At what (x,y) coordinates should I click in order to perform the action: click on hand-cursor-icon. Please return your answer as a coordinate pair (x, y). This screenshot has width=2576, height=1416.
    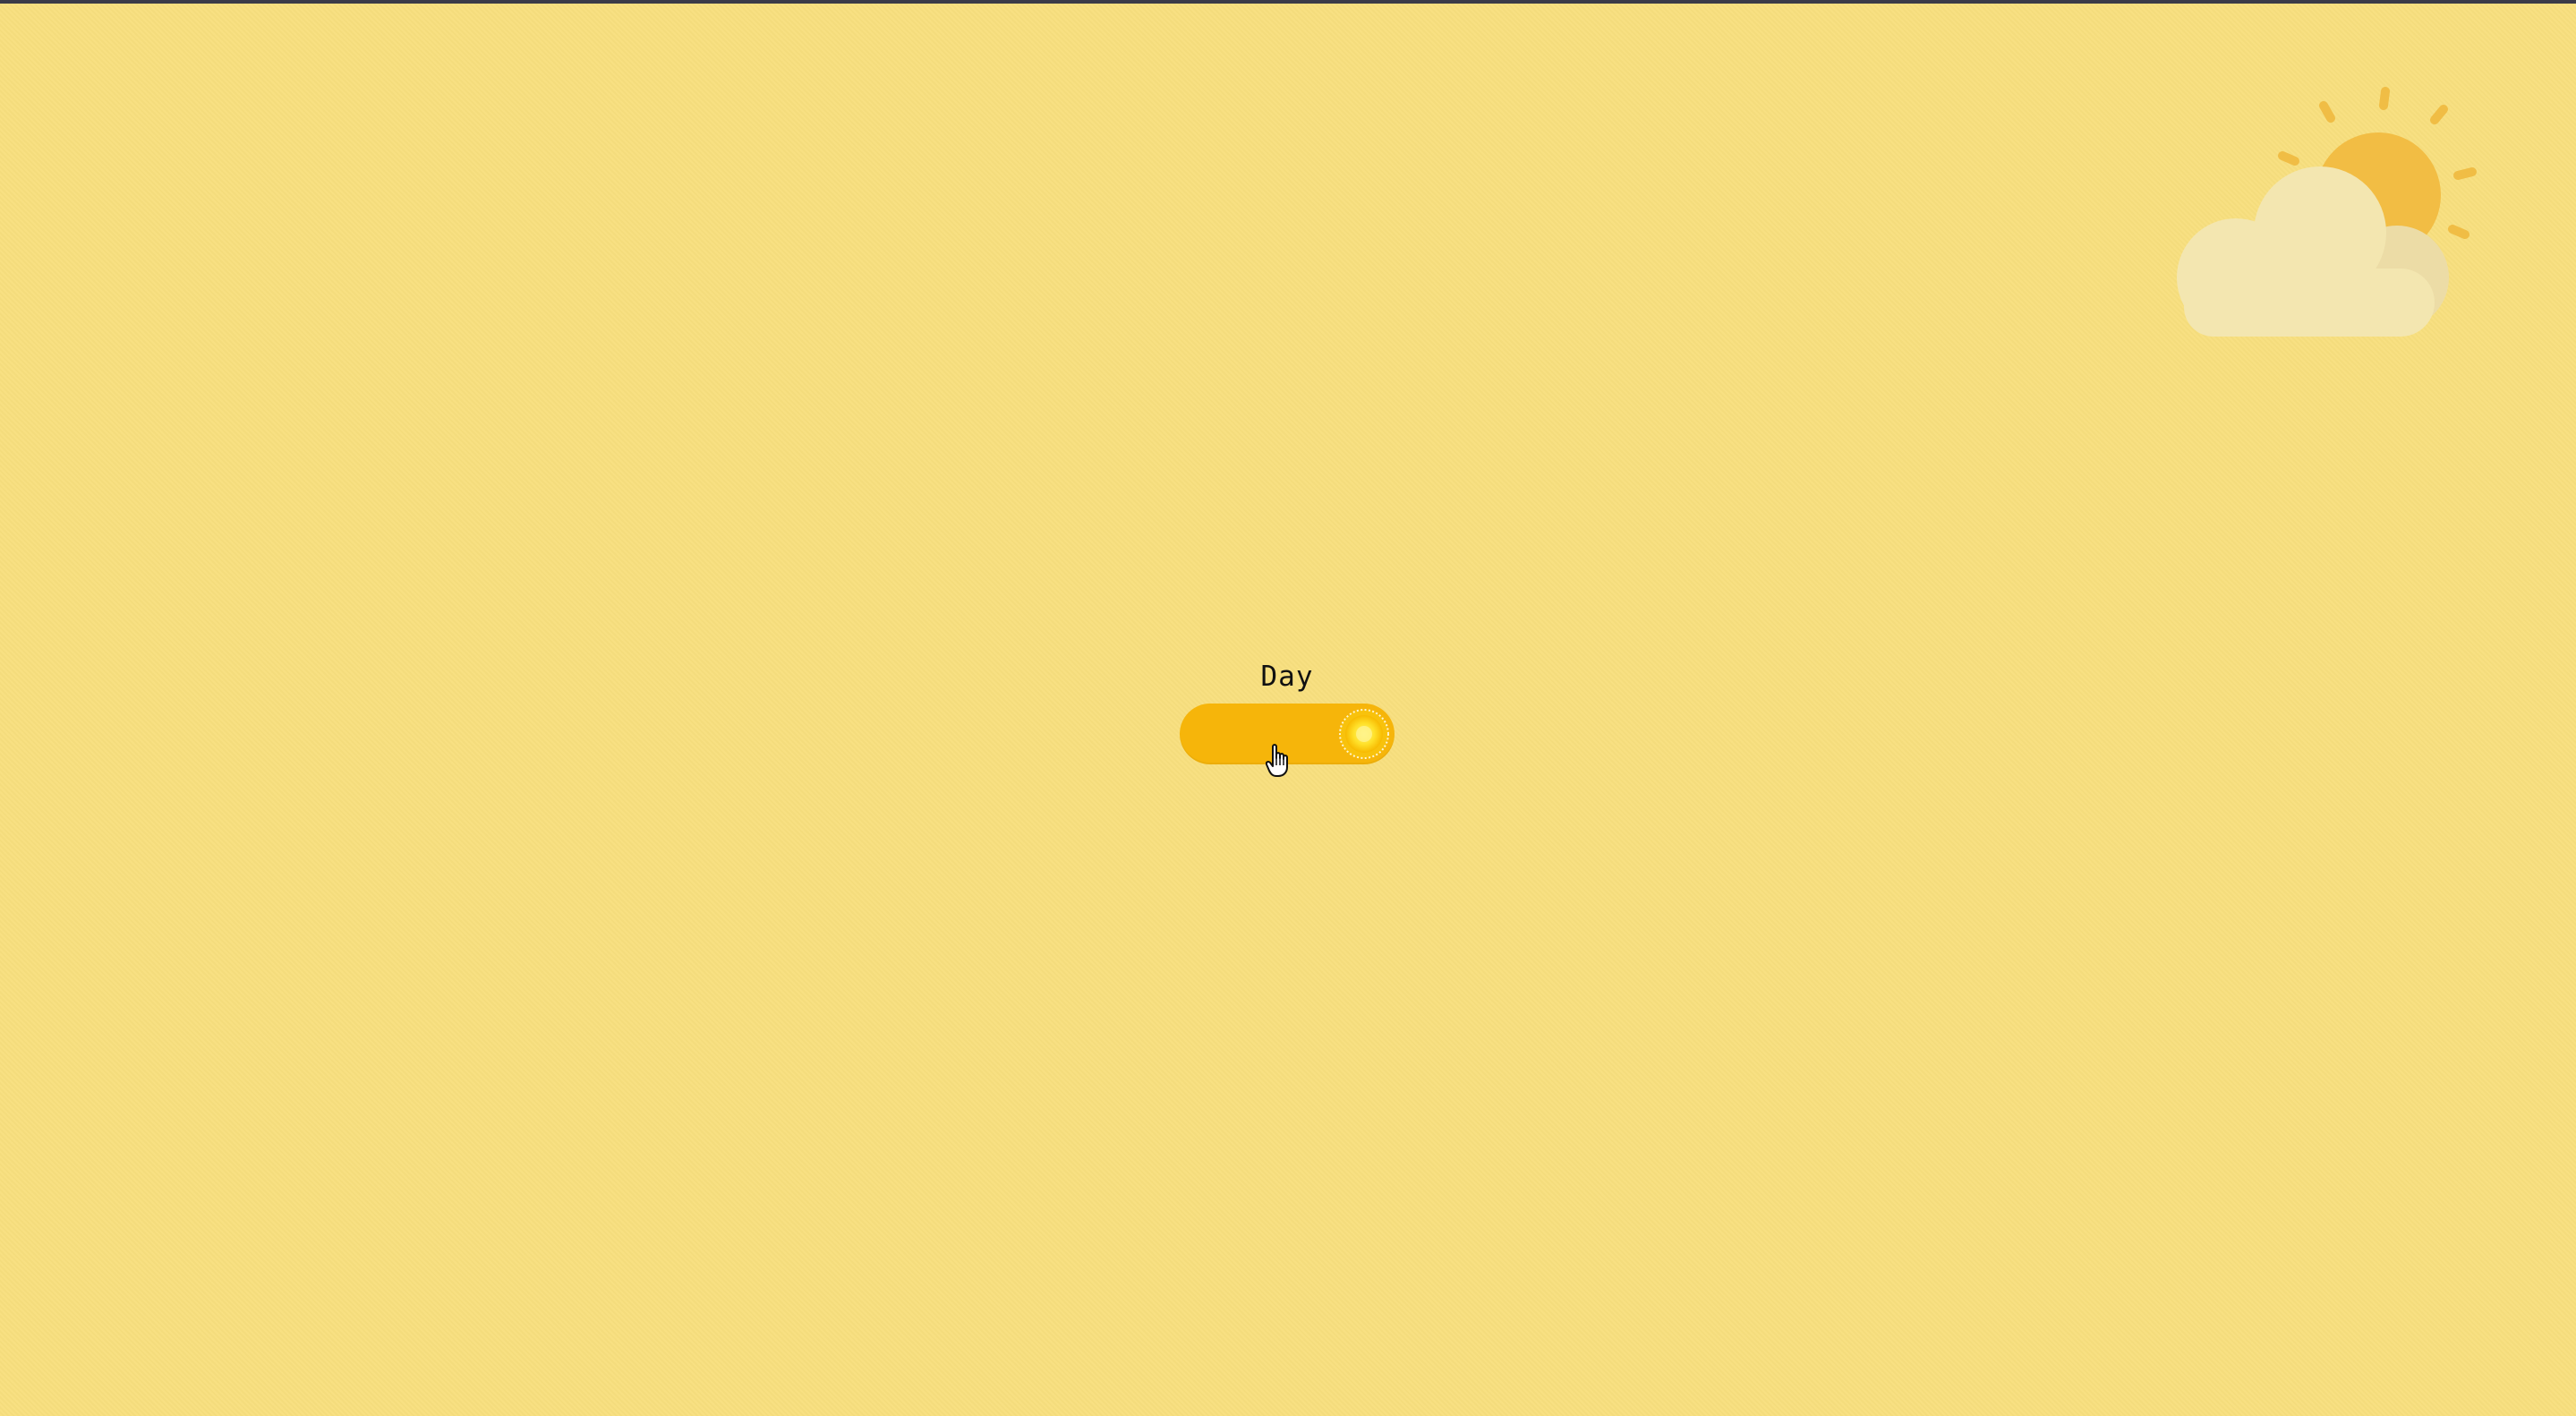
    Looking at the image, I should click on (1277, 760).